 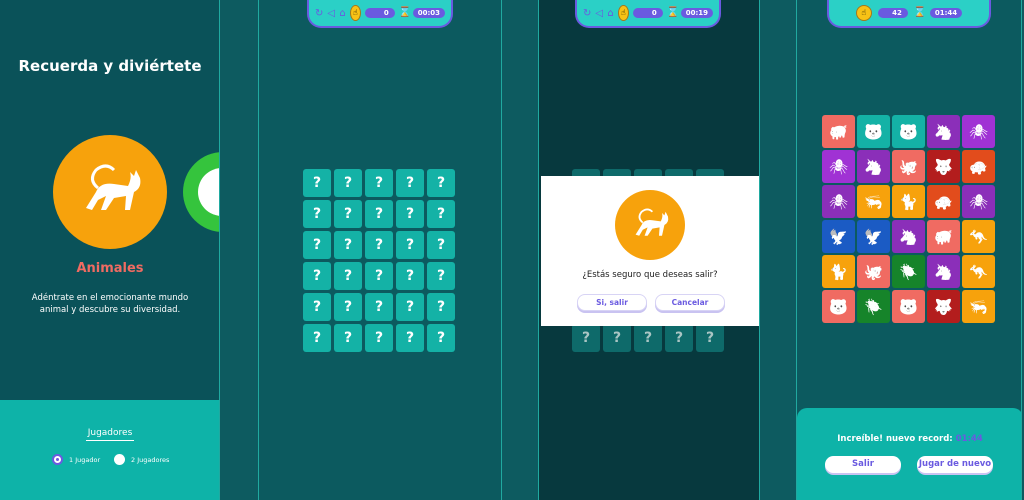 I want to click on app-title: Recuerda y diviértete, so click(x=110, y=66).